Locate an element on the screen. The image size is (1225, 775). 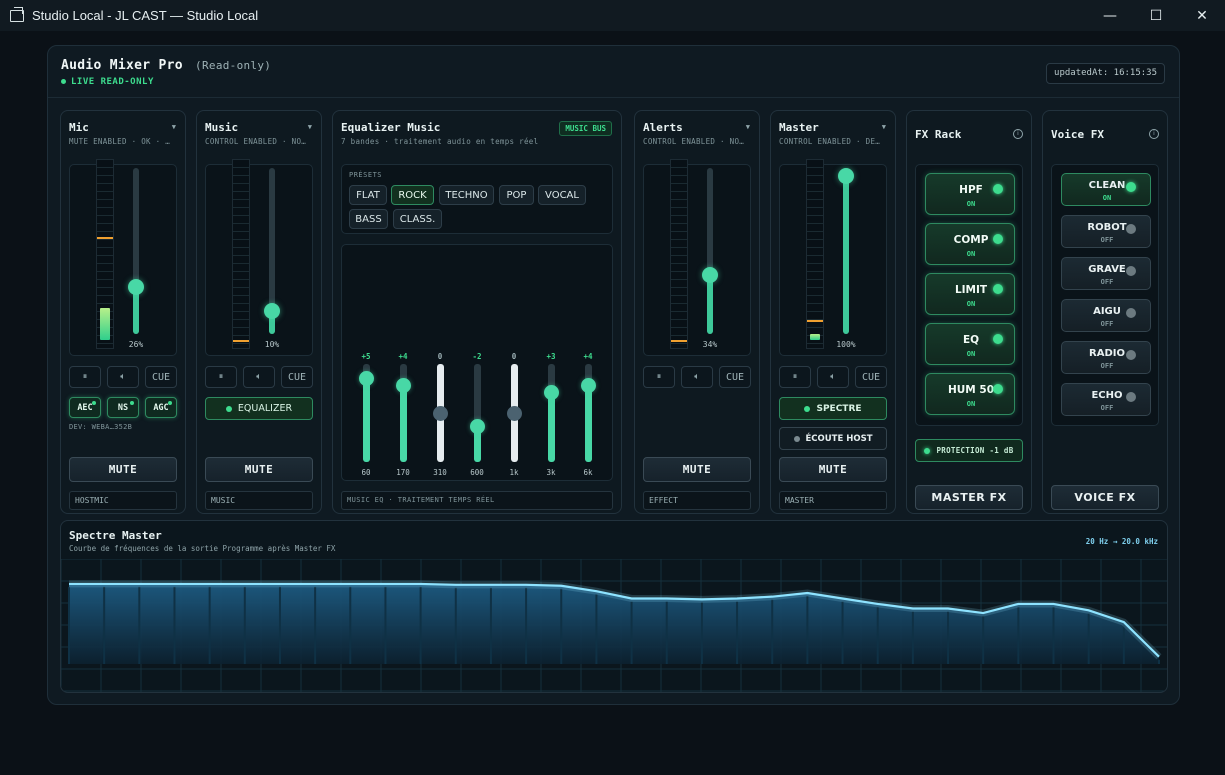
voice-fx-title: Voice FX is located at coordinates (1077, 134).